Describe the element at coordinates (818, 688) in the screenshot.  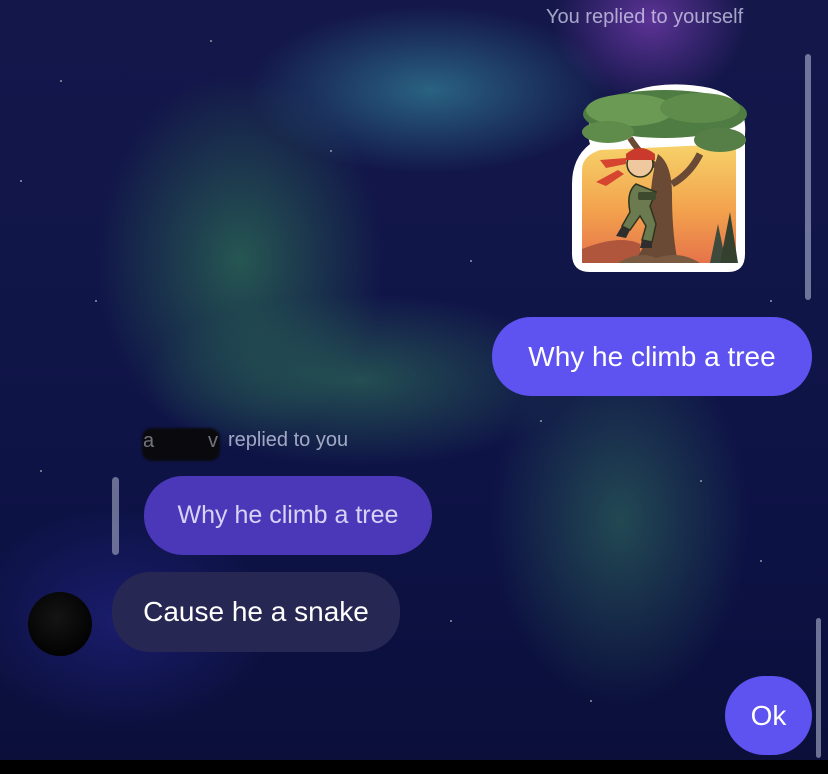
I see `scrollbar-thumb-lower` at that location.